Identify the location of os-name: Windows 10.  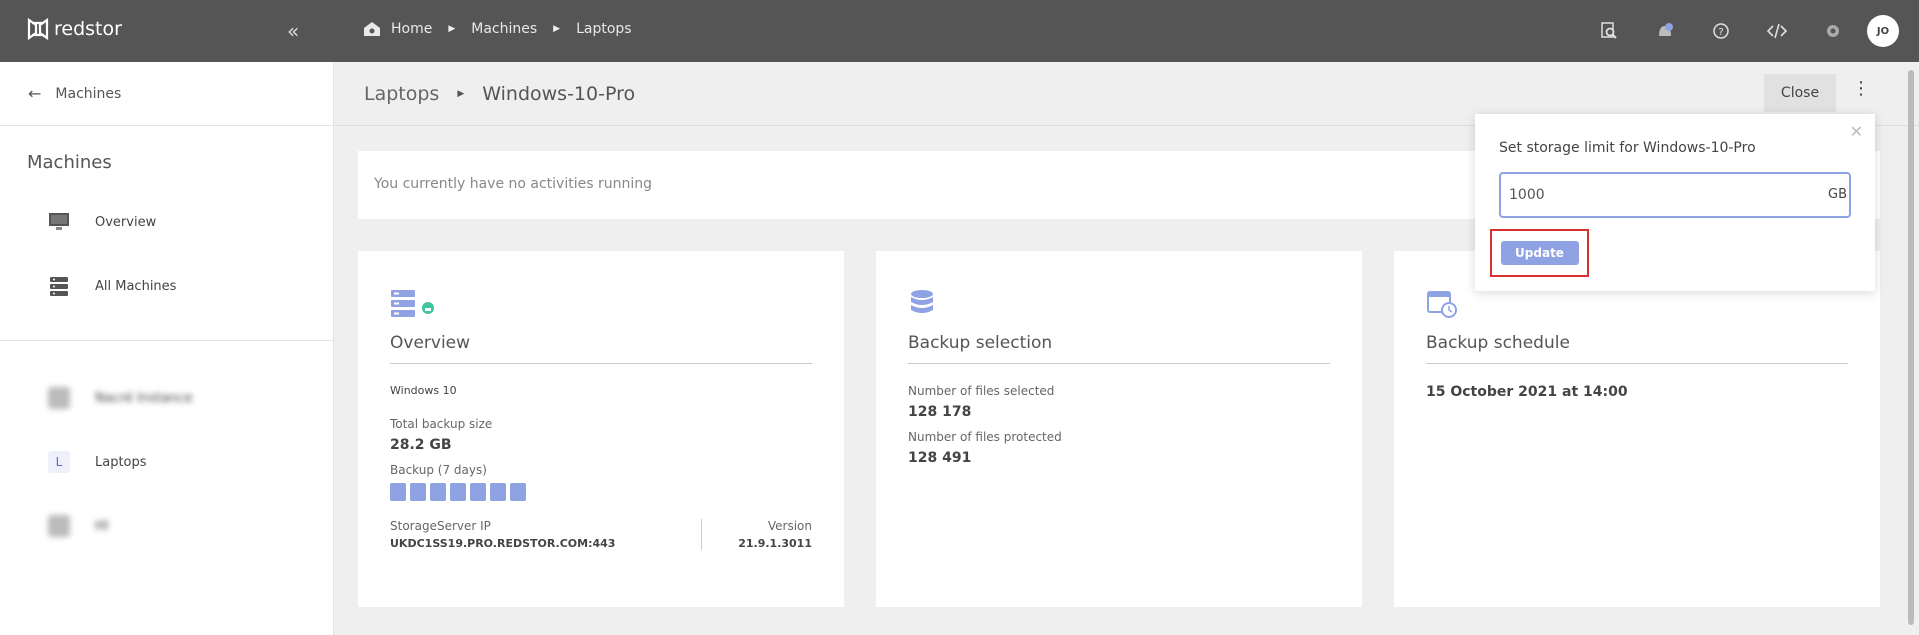
(423, 390).